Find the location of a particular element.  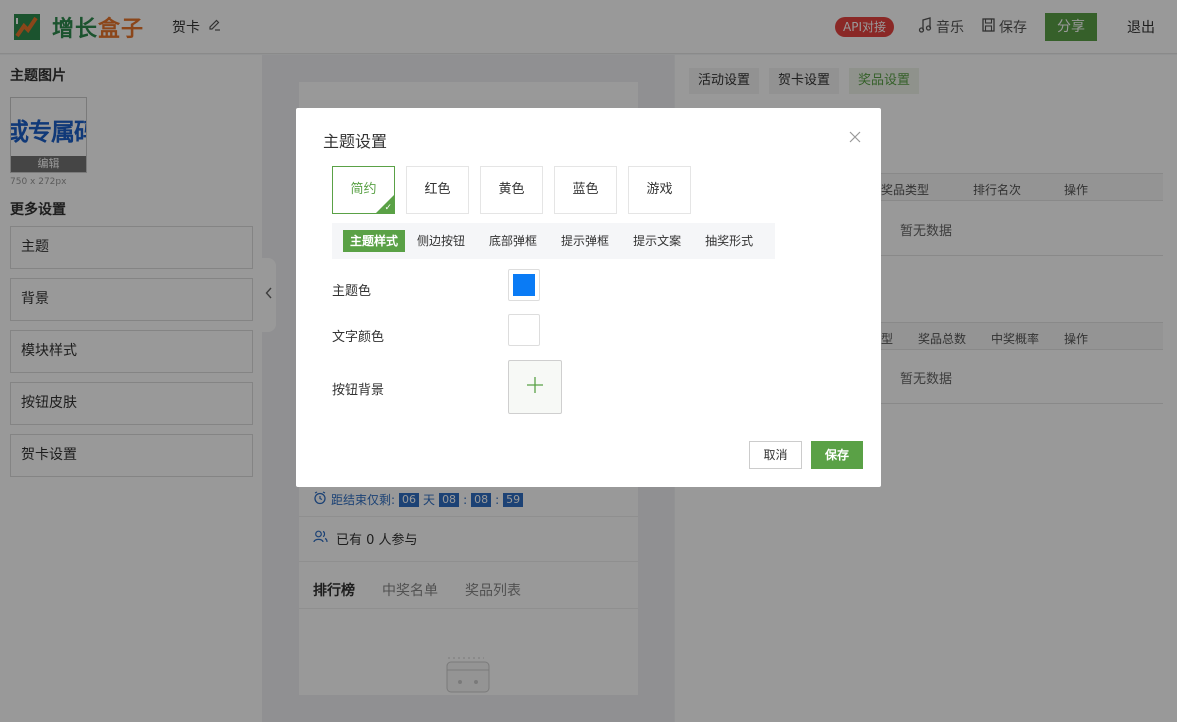

checkmark-icon: ✓ is located at coordinates (388, 208).